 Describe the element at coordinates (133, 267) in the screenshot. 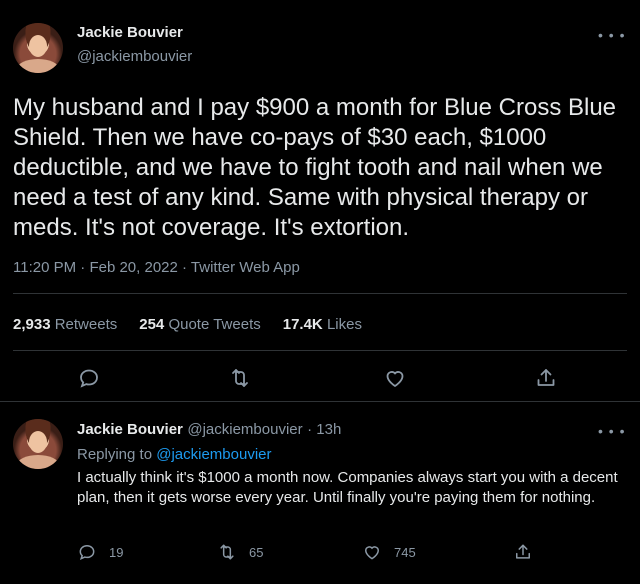

I see `tweet-date: Feb 20, 2022` at that location.